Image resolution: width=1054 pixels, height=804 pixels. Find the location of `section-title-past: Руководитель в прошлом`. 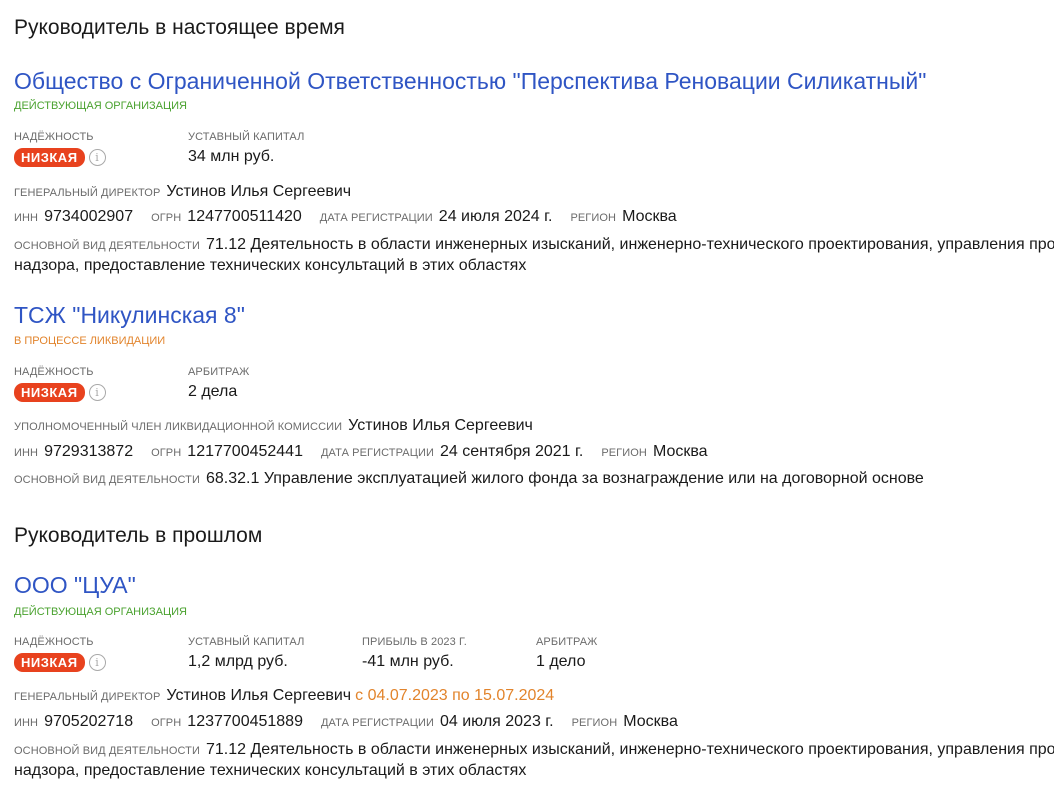

section-title-past: Руководитель в прошлом is located at coordinates (138, 535).